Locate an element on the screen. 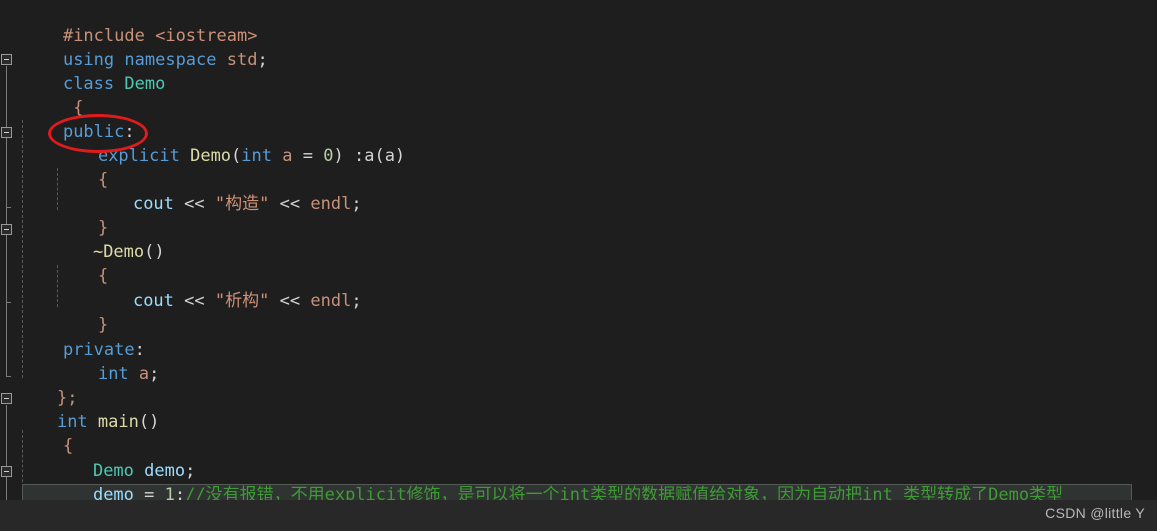 The image size is (1157, 531). code-line-2: using namespace std; is located at coordinates (578, 47).